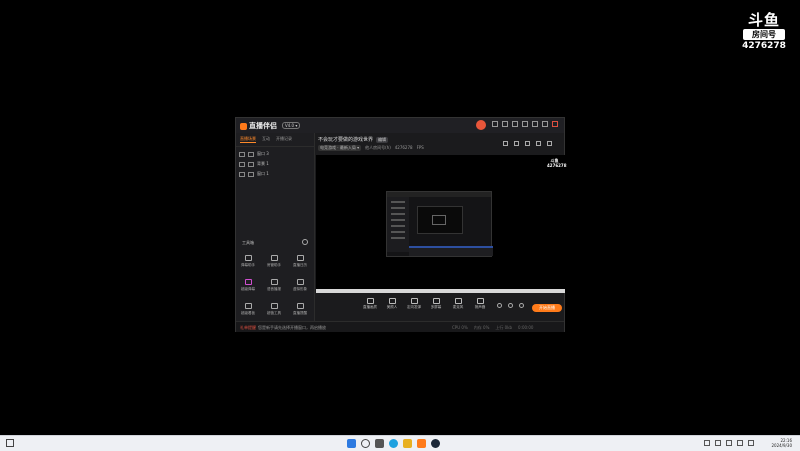 This screenshot has width=800, height=451. I want to click on tool-room-manager: 房管助手, so click(274, 261).